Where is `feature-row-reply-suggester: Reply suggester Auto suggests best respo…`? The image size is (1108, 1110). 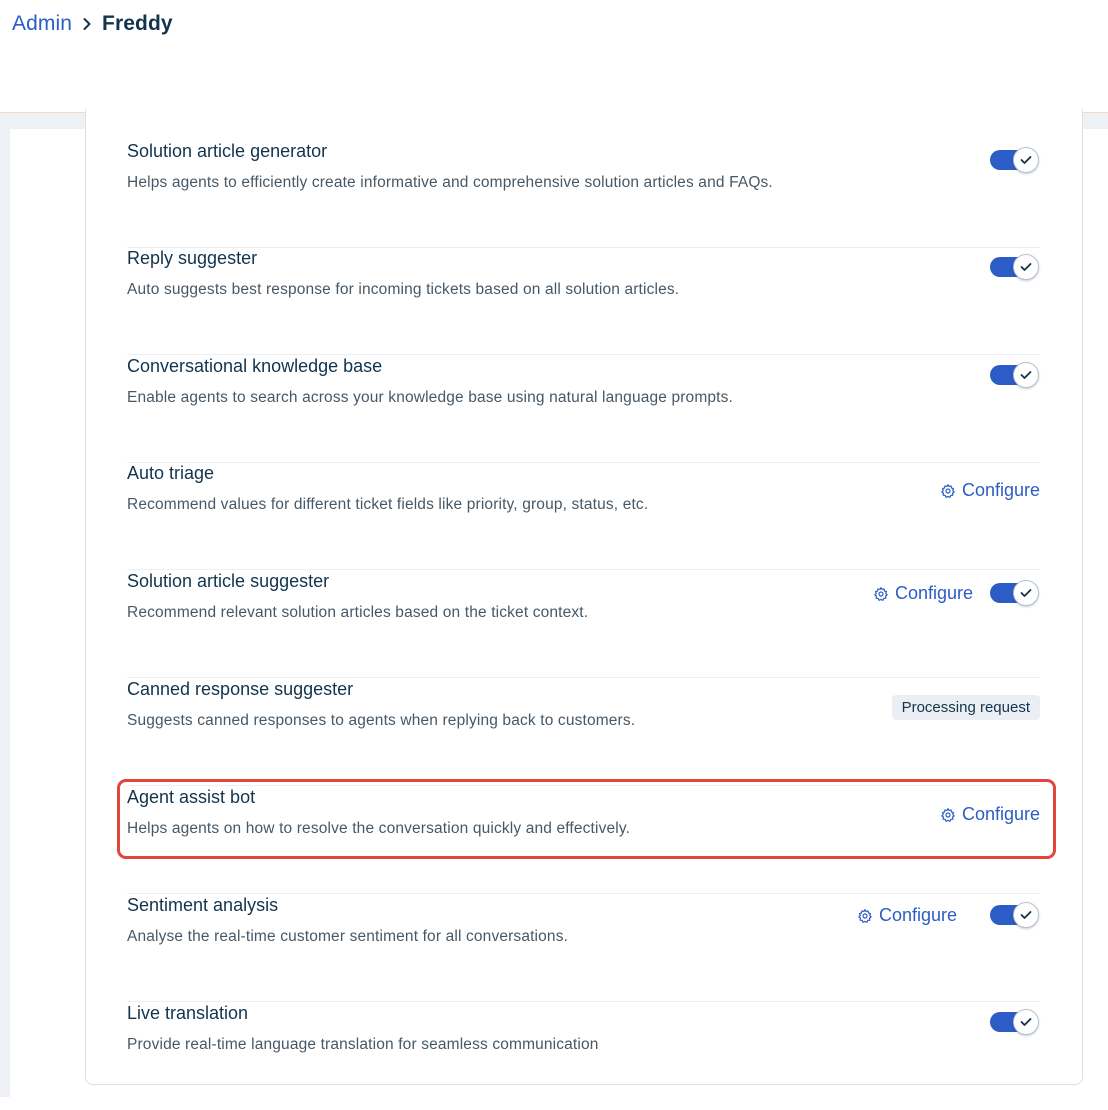 feature-row-reply-suggester: Reply suggester Auto suggests best respo… is located at coordinates (583, 301).